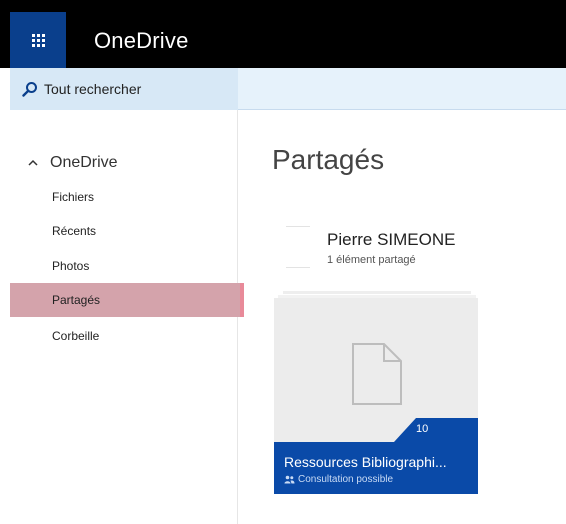 Image resolution: width=566 pixels, height=524 pixels. What do you see at coordinates (288, 89) in the screenshot?
I see `command-bar: Tout rechercher` at bounding box center [288, 89].